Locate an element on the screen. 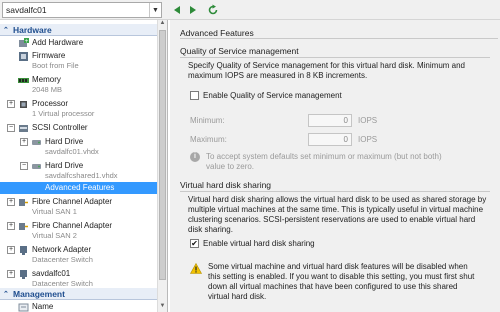 This screenshot has height=312, width=500. tree-item-detail: 2048 MB is located at coordinates (47, 89).